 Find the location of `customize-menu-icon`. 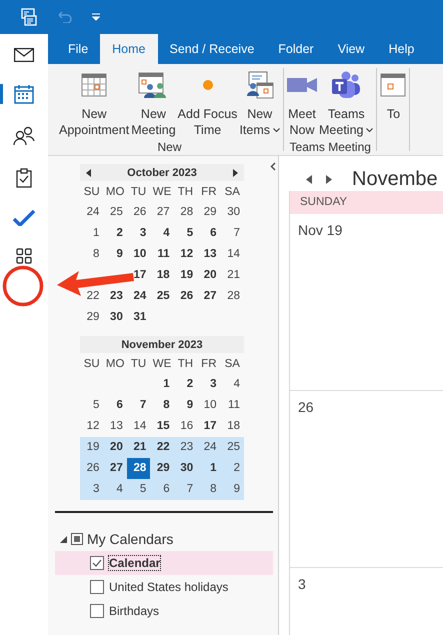

customize-menu-icon is located at coordinates (96, 17).